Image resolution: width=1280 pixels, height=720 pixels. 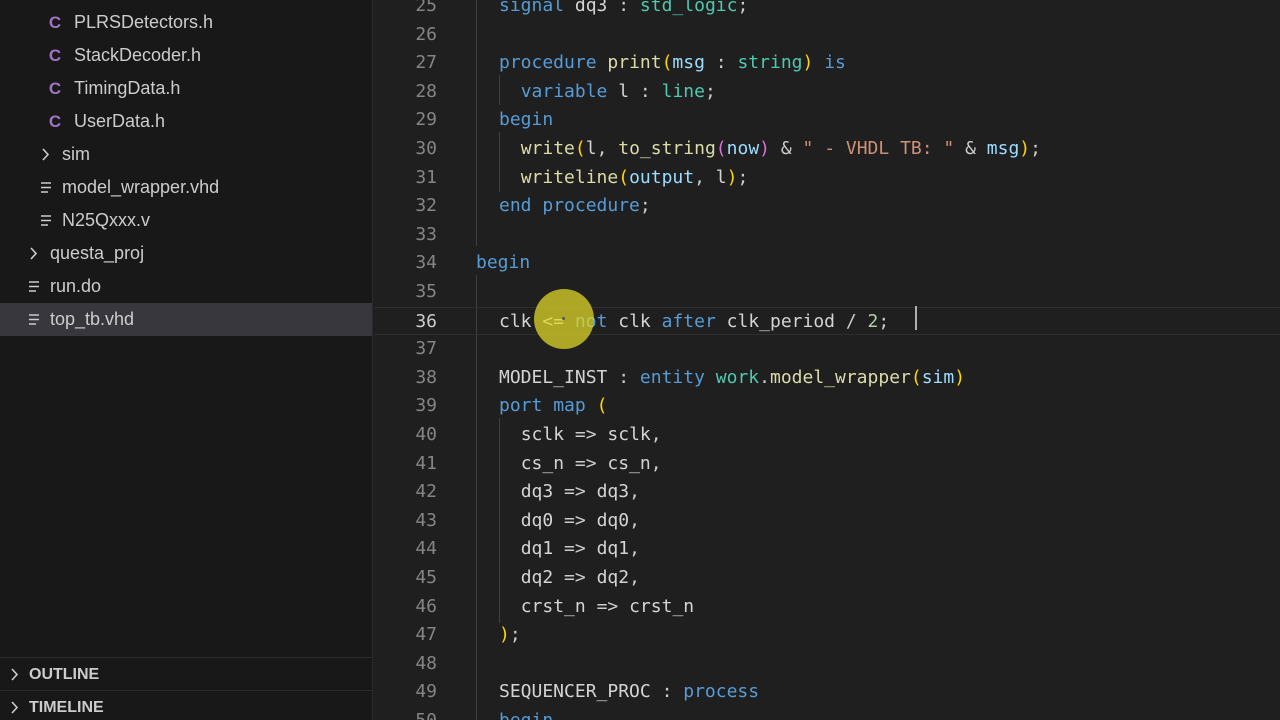 I want to click on code-line: 49 SEQUENCER_PROC : process, so click(x=827, y=692).